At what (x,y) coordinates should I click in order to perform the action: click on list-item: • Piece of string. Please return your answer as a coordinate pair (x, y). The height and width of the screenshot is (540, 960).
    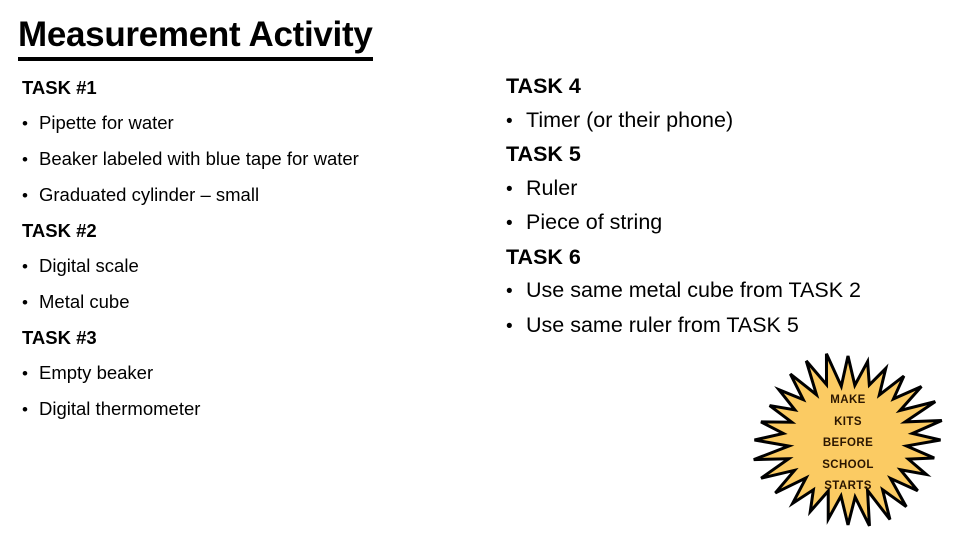
    Looking at the image, I should click on (726, 223).